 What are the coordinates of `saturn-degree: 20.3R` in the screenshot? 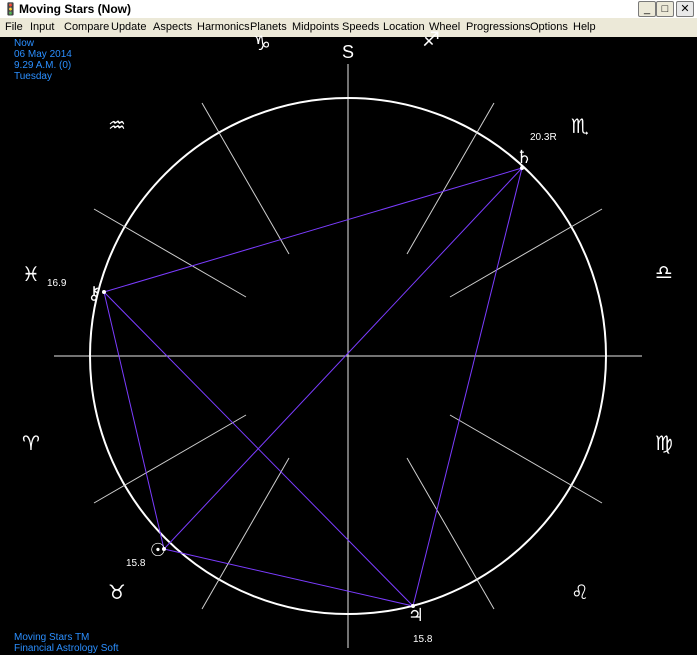 It's located at (543, 137).